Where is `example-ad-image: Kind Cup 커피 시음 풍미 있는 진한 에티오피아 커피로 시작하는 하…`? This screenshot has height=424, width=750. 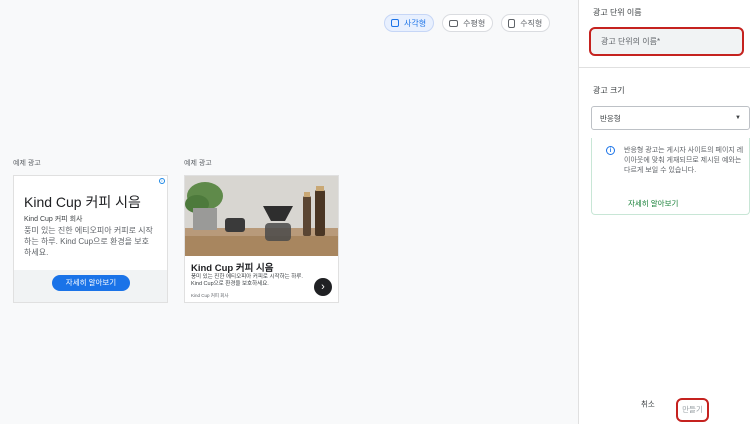 example-ad-image: Kind Cup 커피 시음 풍미 있는 진한 에티오피아 커피로 시작하는 하… is located at coordinates (261, 239).